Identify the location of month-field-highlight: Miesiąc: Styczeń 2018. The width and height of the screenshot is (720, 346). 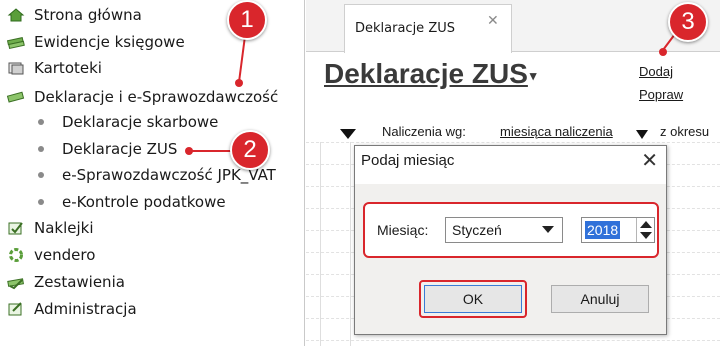
(511, 230).